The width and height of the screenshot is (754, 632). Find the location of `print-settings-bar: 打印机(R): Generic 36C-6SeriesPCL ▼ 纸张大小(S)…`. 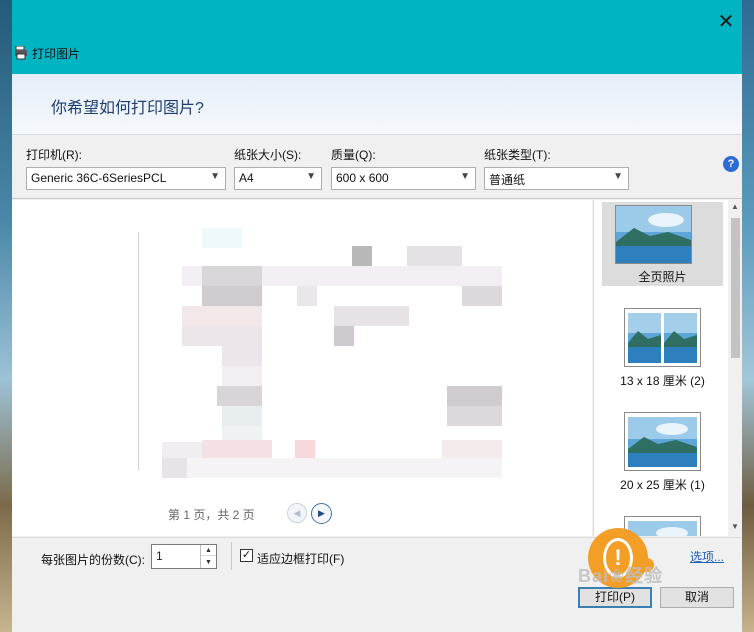

print-settings-bar: 打印机(R): Generic 36C-6SeriesPCL ▼ 纸张大小(S)… is located at coordinates (377, 167).